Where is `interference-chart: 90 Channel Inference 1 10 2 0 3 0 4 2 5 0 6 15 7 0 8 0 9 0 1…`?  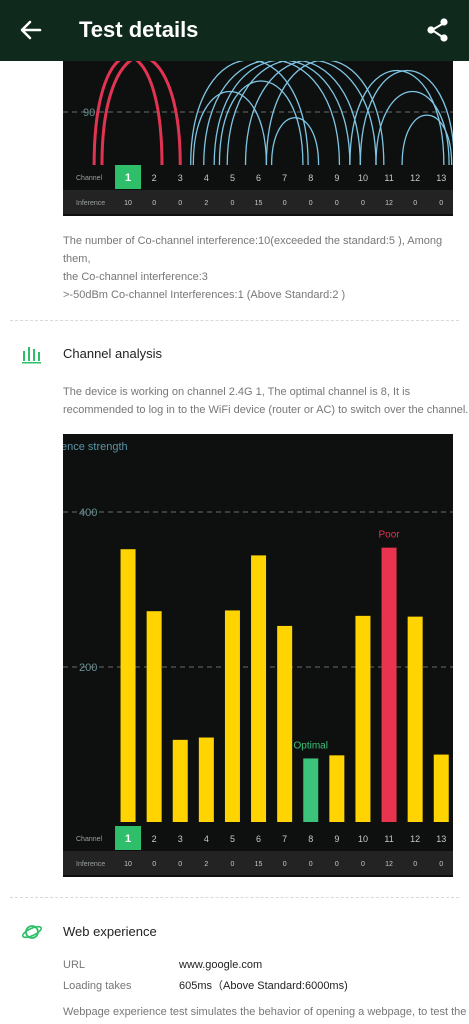
interference-chart: 90 Channel Inference 1 10 2 0 3 0 4 2 5 0 6 15 7 0 8 0 9 0 1… is located at coordinates (258, 138).